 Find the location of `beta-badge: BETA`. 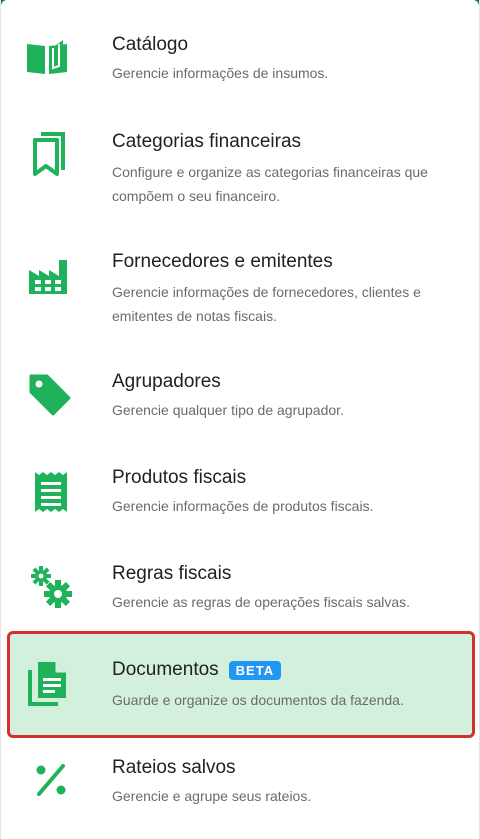

beta-badge: BETA is located at coordinates (255, 670).